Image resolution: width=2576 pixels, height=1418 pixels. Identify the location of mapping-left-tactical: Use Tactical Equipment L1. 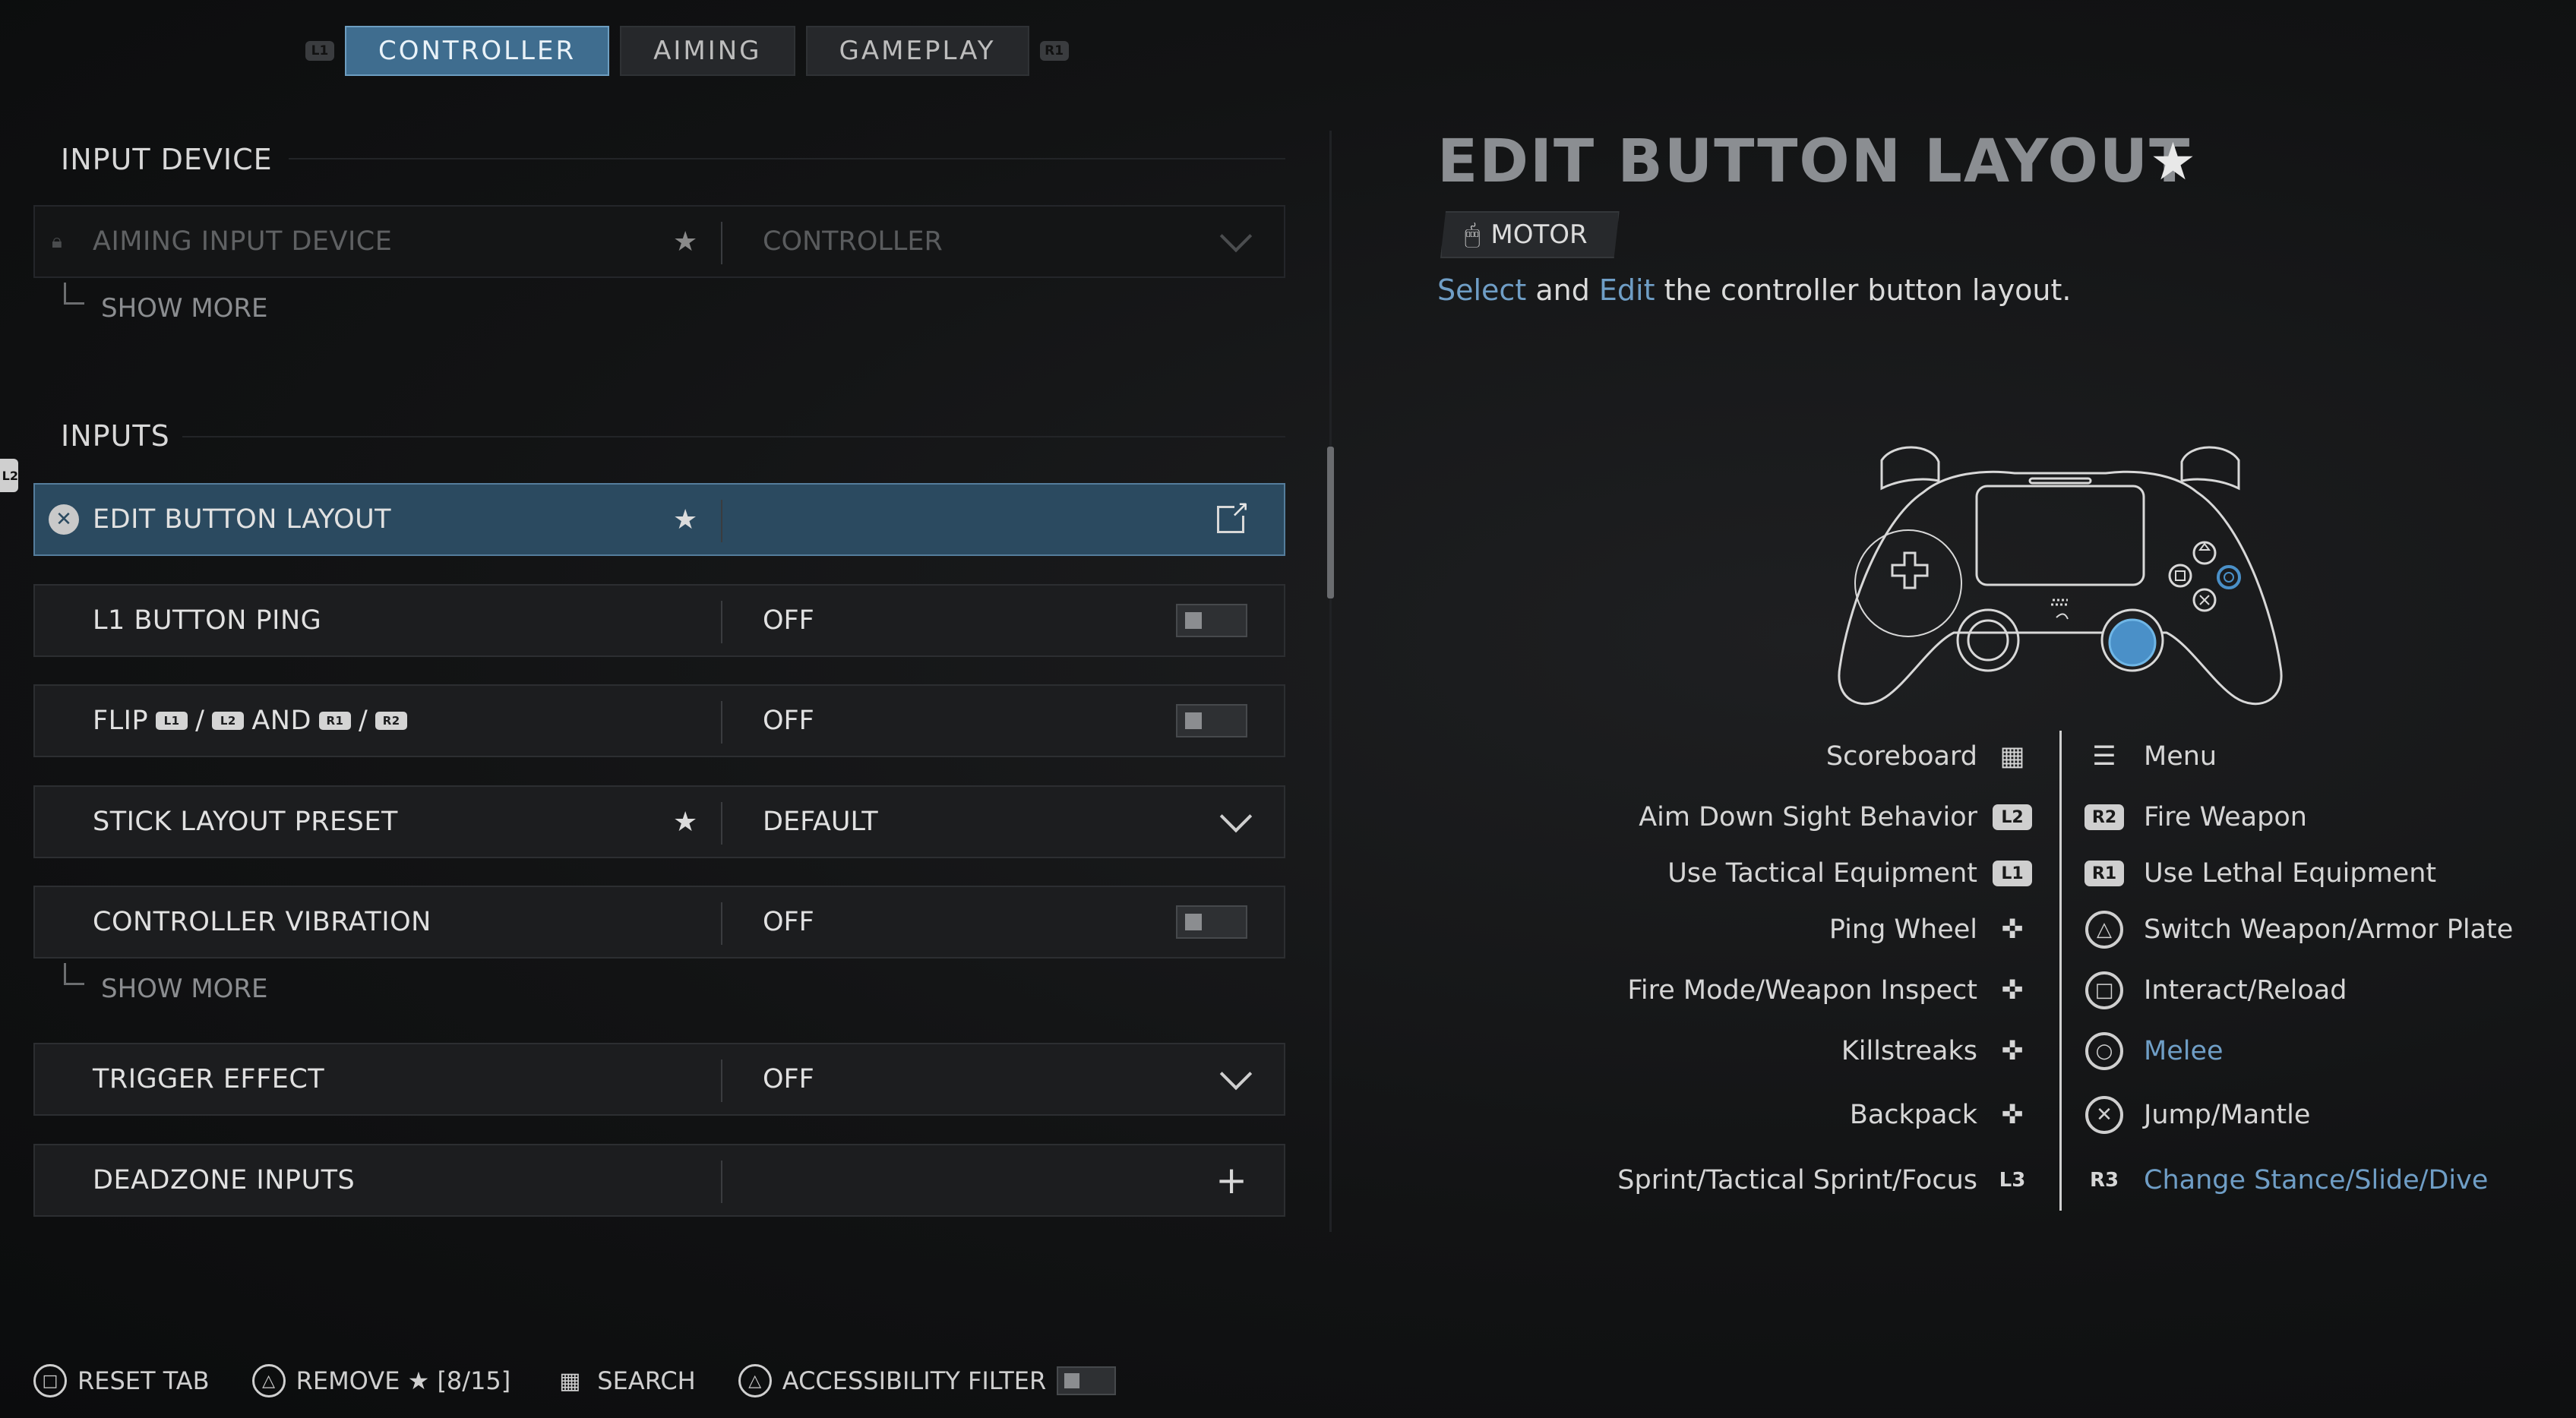
(1851, 873).